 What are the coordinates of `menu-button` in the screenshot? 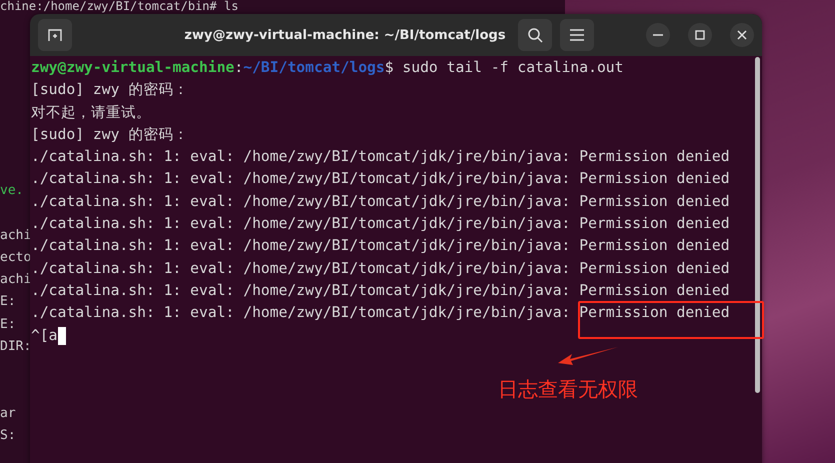 It's located at (577, 35).